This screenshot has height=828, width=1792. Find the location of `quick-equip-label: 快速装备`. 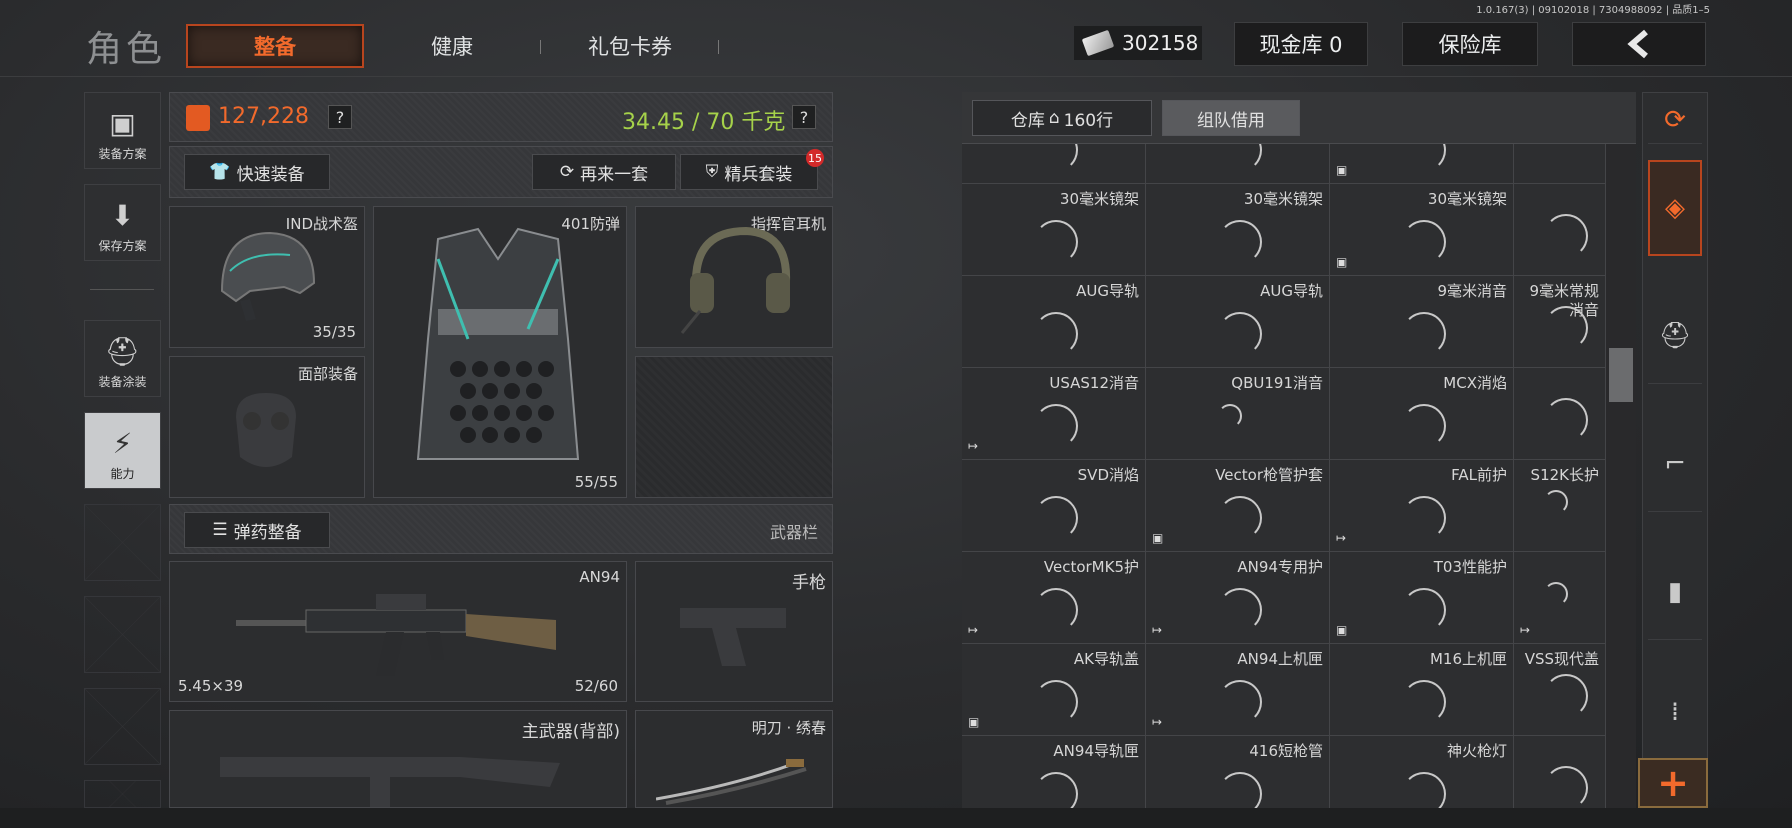

quick-equip-label: 快速装备 is located at coordinates (270, 174).